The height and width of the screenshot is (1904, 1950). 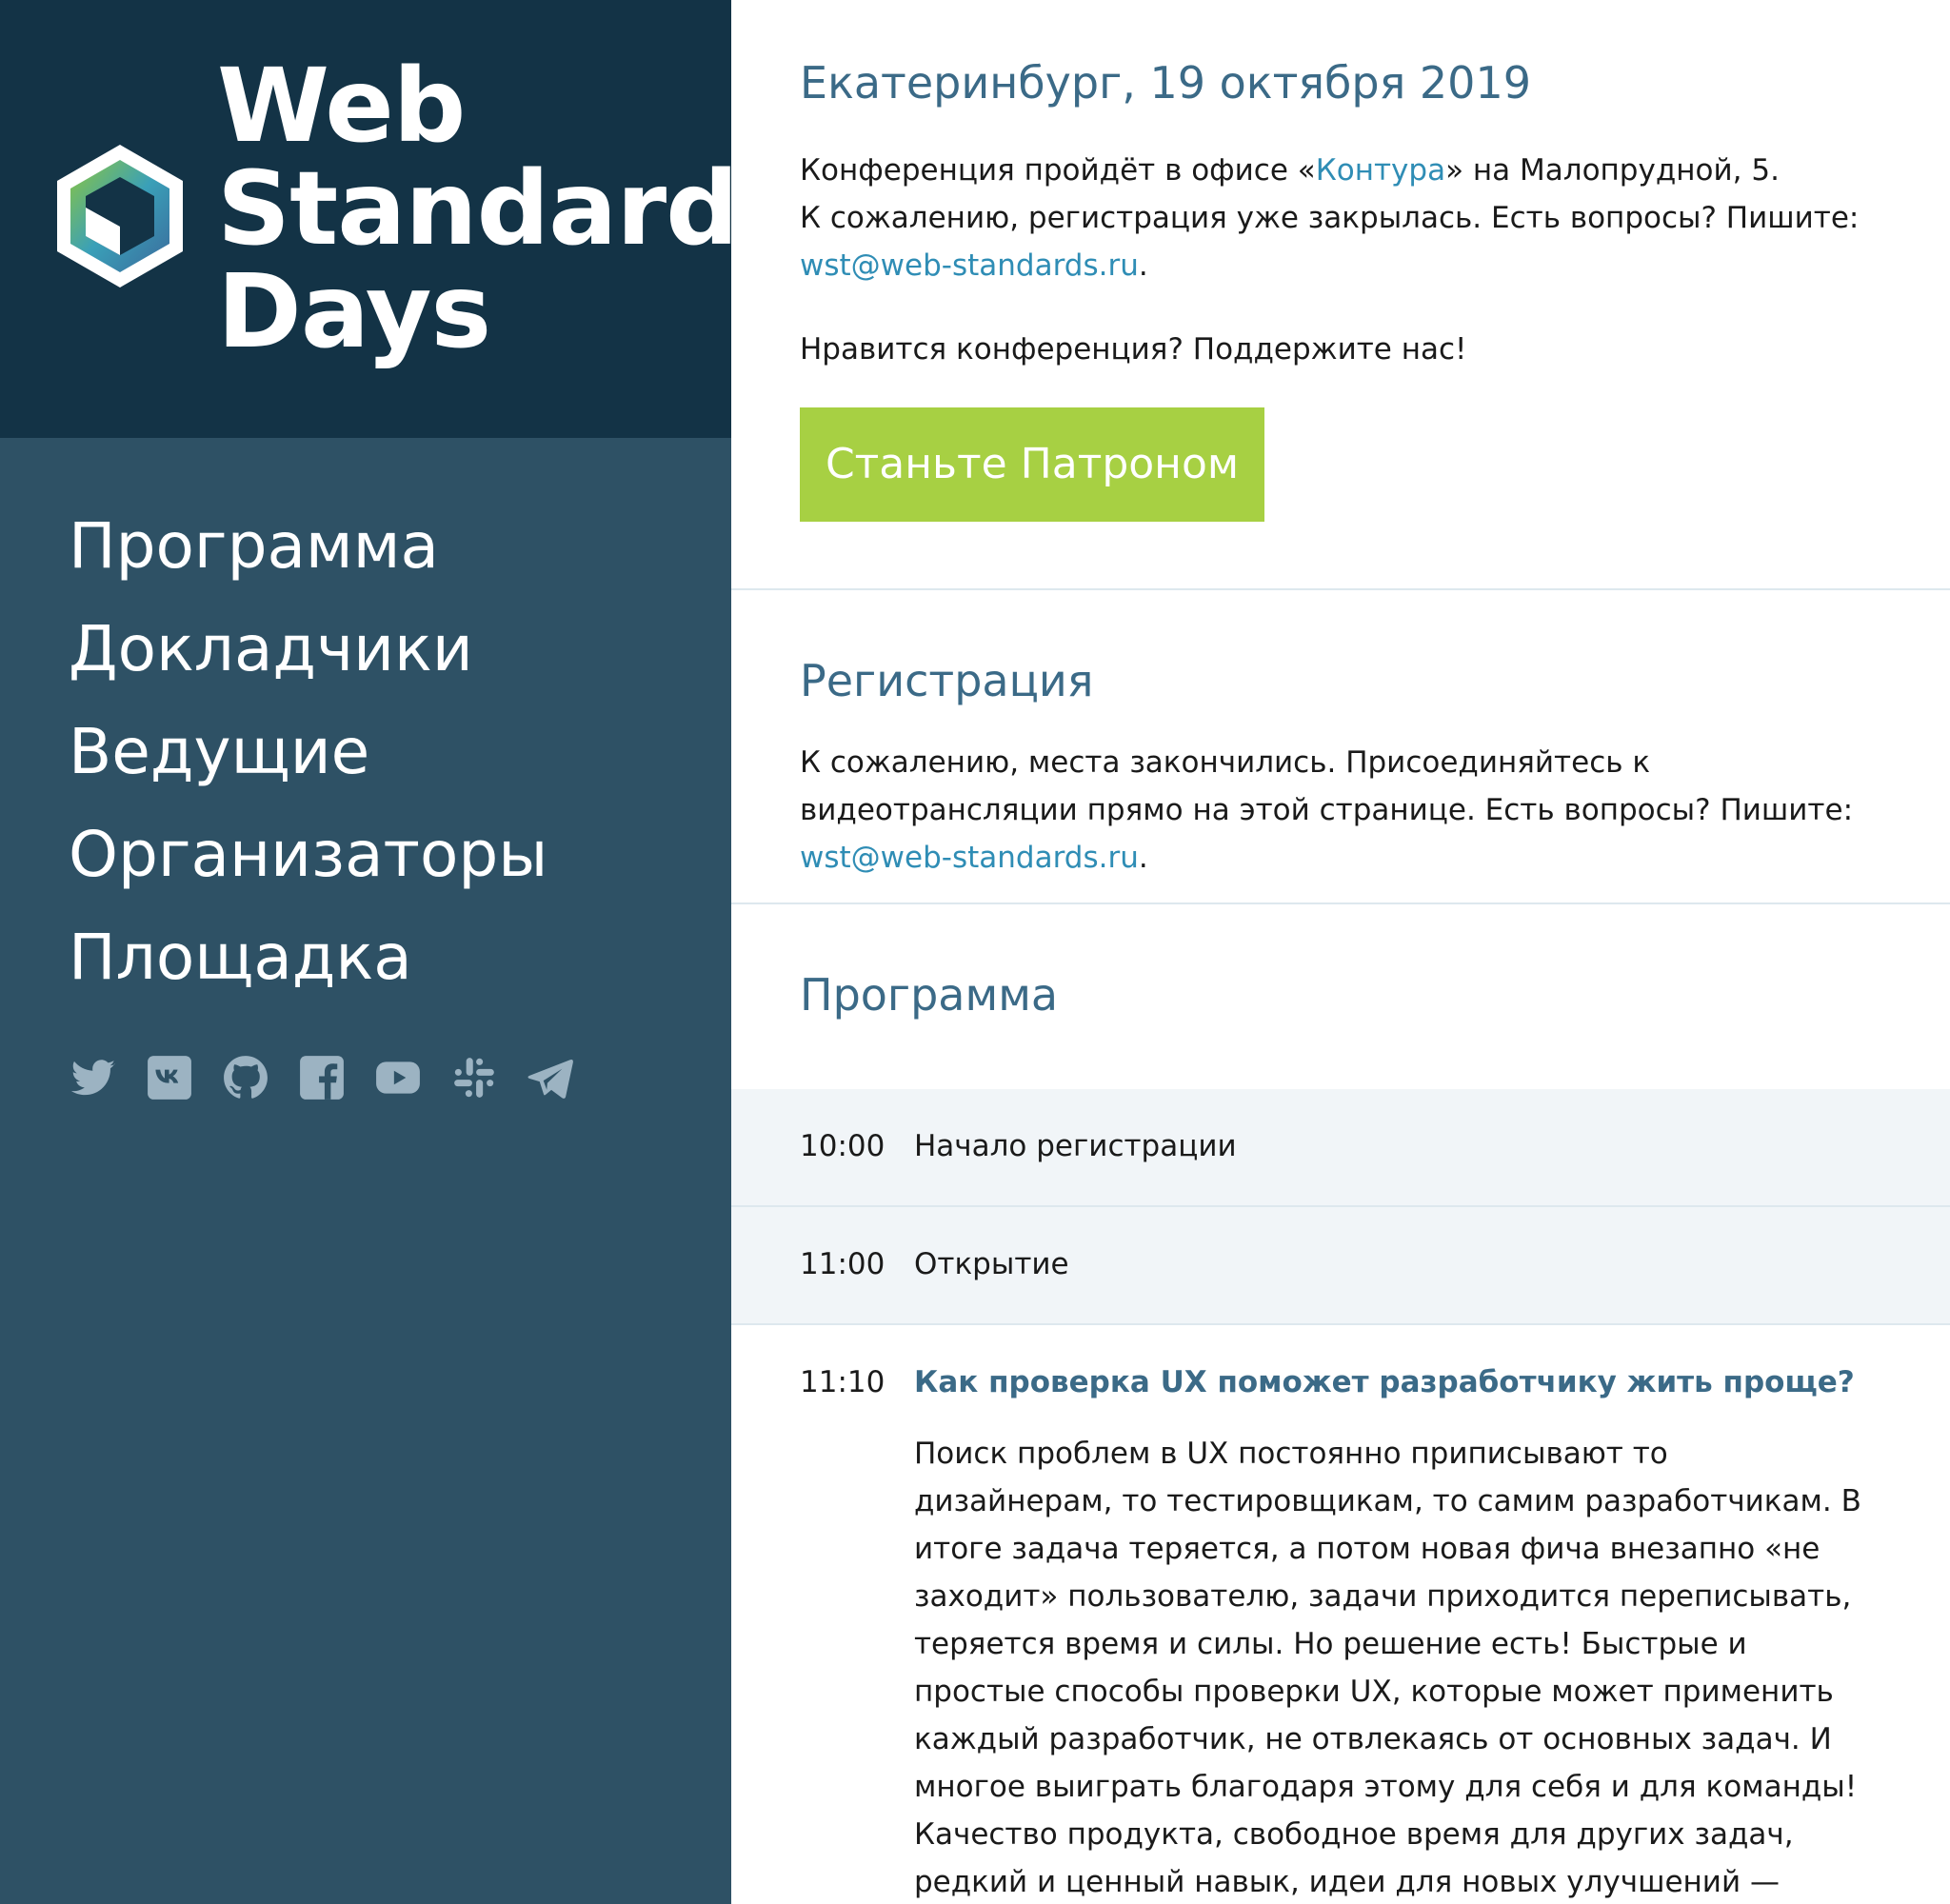 I want to click on schedule-row: 11:00 Открытие, so click(x=1340, y=1266).